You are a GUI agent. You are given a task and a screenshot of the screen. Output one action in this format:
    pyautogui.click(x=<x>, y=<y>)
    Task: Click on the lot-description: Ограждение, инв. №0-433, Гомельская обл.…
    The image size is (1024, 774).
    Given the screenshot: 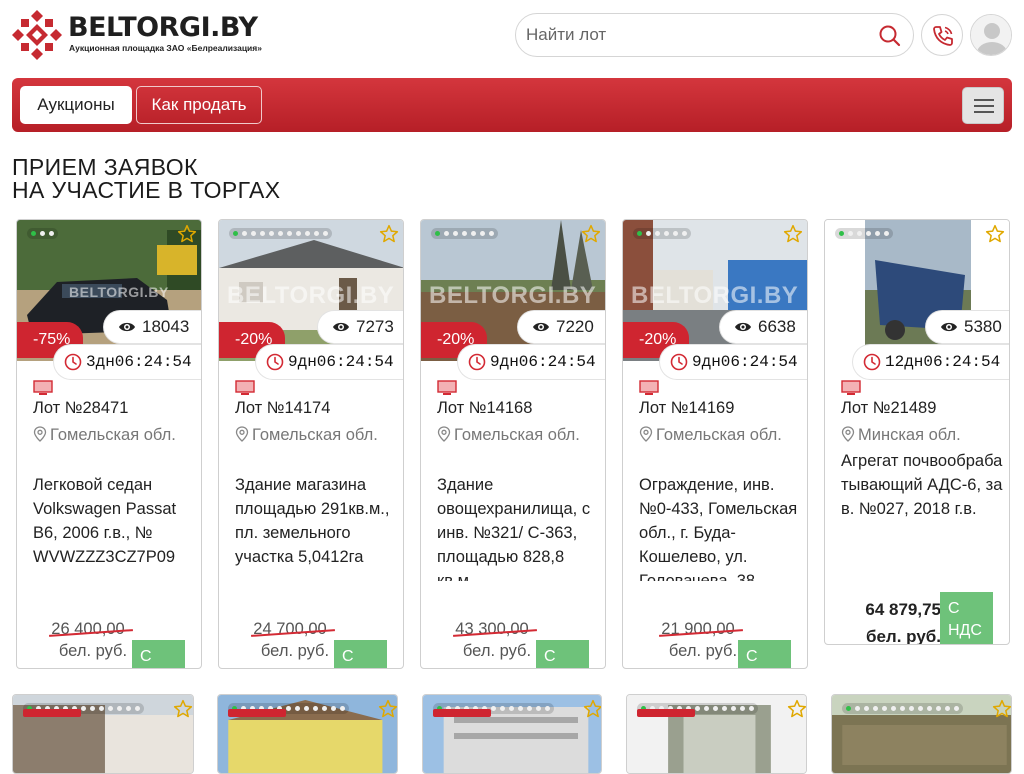 What is the action you would take?
    pyautogui.click(x=719, y=527)
    